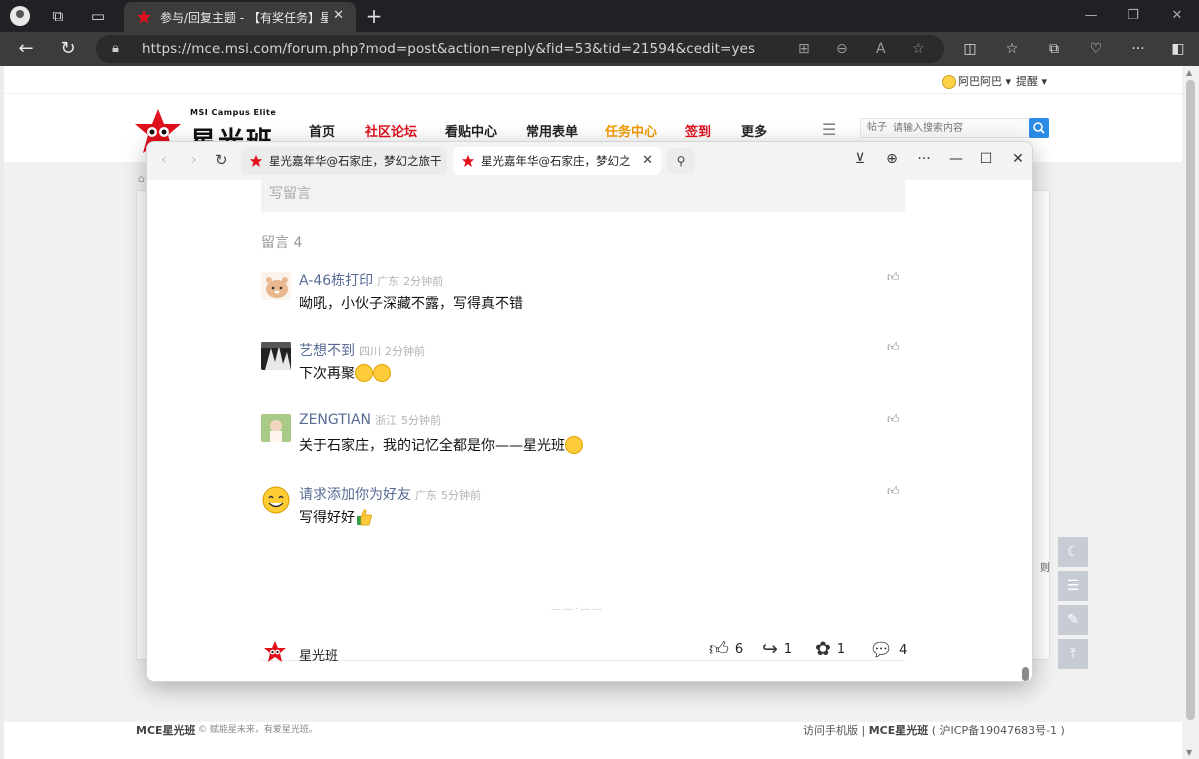 This screenshot has height=759, width=1199. Describe the element at coordinates (1018, 159) in the screenshot. I see `popup-close-icon: ✕` at that location.